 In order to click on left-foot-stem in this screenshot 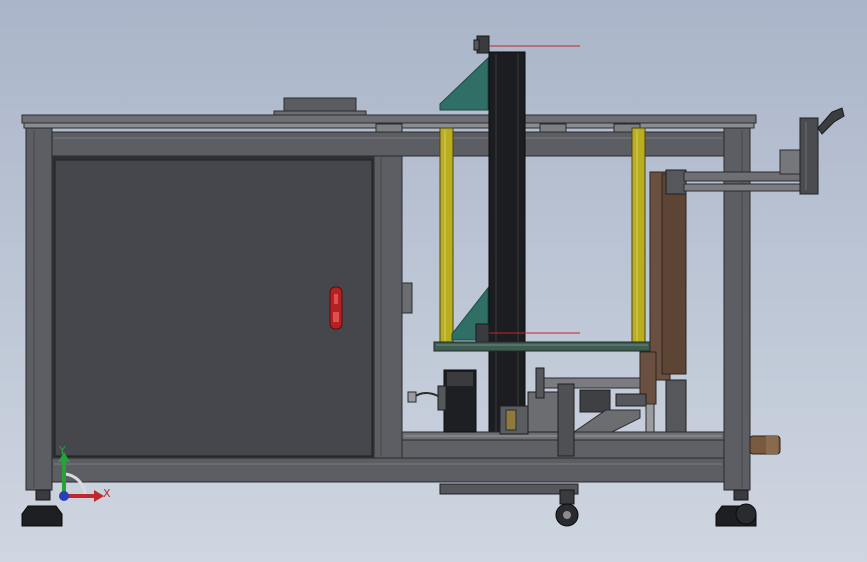, I will do `click(43, 495)`.